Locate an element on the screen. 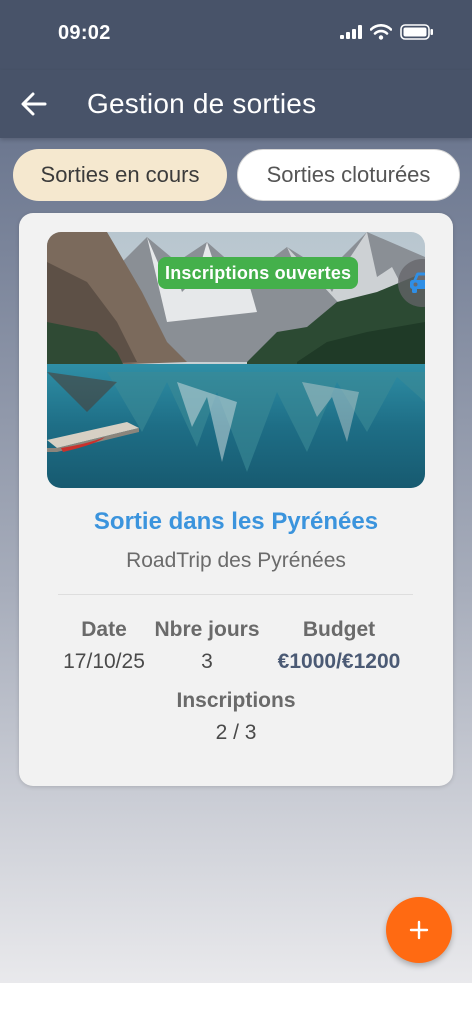 This screenshot has width=472, height=1024. page-title: Gestion de sorties is located at coordinates (202, 103).